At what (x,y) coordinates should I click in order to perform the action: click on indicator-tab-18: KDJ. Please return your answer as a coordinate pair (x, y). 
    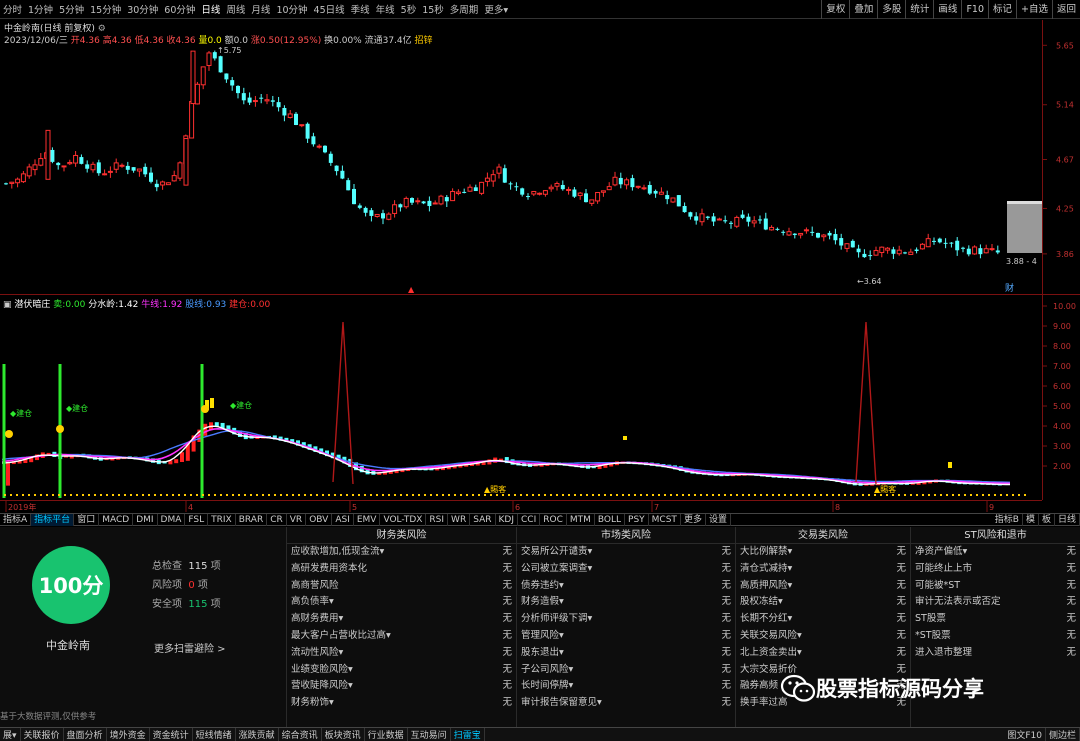
    Looking at the image, I should click on (507, 519).